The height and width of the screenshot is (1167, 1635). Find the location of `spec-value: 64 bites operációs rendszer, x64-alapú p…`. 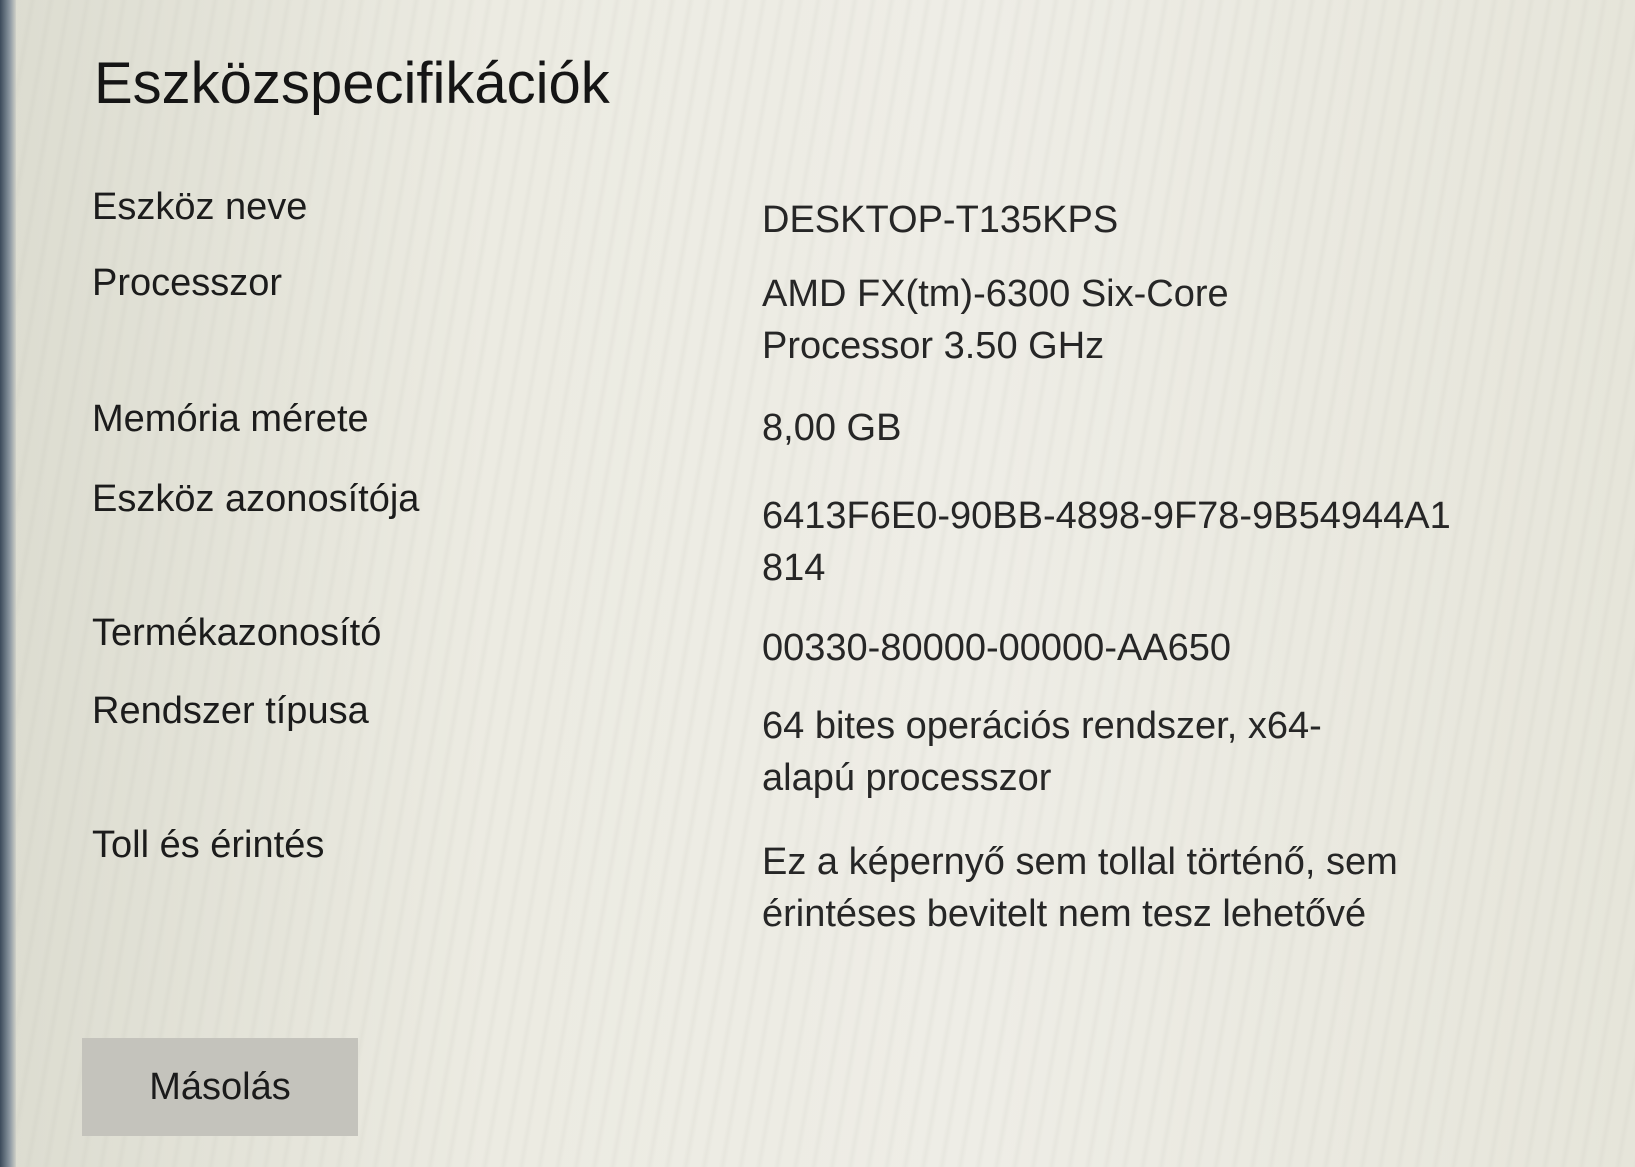

spec-value: 64 bites operációs rendszer, x64-alapú p… is located at coordinates (1042, 752).